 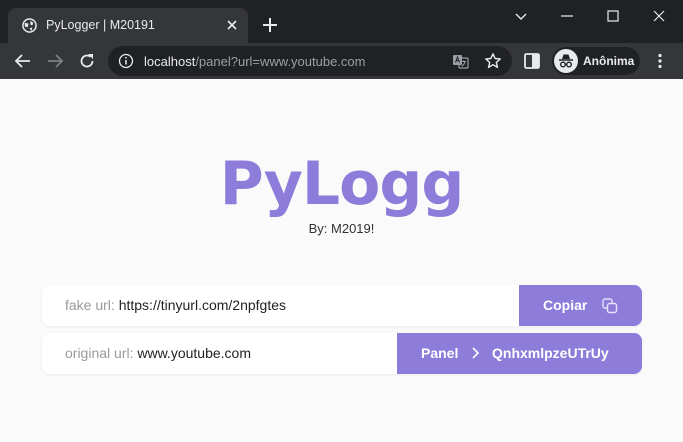 I want to click on forward-arrow-icon, so click(x=55, y=61).